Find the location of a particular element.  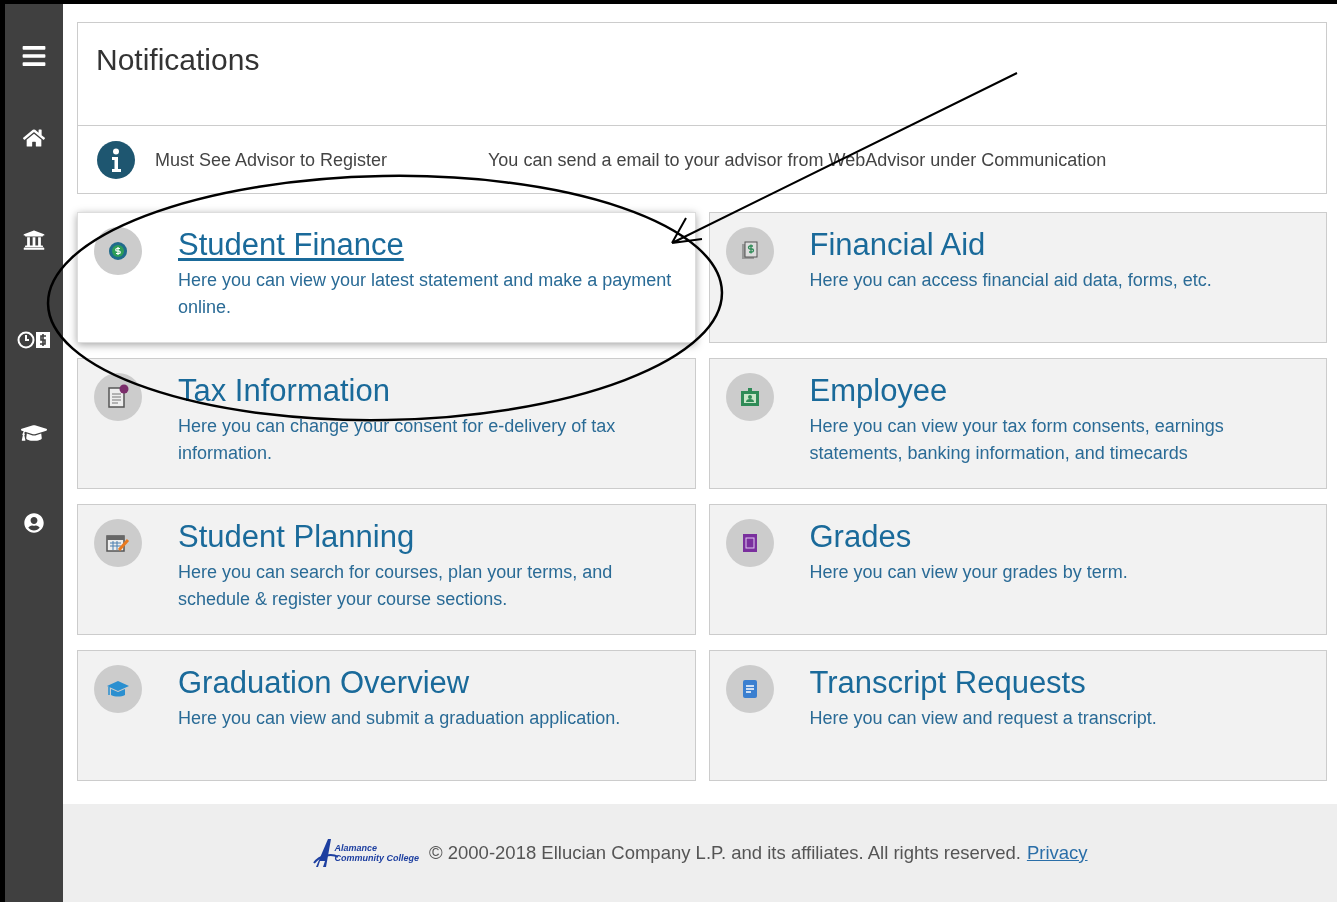

tile-description: Here you can search for courses, plan your terms, and schedule & register your course sections. is located at coordinates (396, 586).